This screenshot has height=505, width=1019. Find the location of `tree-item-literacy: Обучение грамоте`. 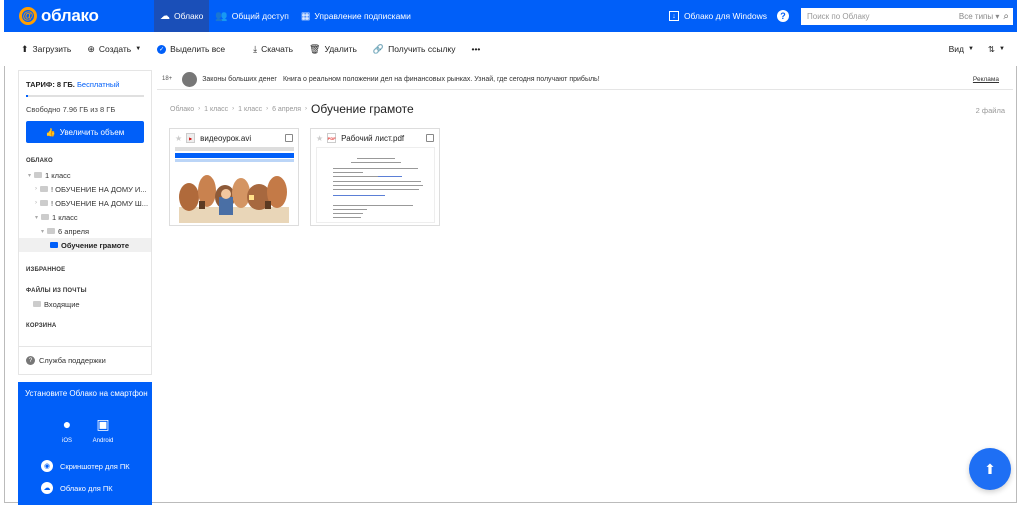

tree-item-literacy: Обучение грамоте is located at coordinates (85, 245).